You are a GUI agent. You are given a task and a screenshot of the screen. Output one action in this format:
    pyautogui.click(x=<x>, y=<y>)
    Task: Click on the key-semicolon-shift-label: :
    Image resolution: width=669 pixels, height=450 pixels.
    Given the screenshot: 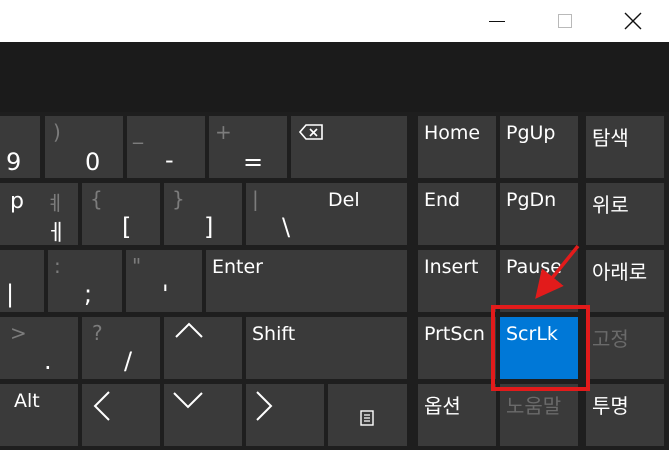 What is the action you would take?
    pyautogui.click(x=57, y=266)
    